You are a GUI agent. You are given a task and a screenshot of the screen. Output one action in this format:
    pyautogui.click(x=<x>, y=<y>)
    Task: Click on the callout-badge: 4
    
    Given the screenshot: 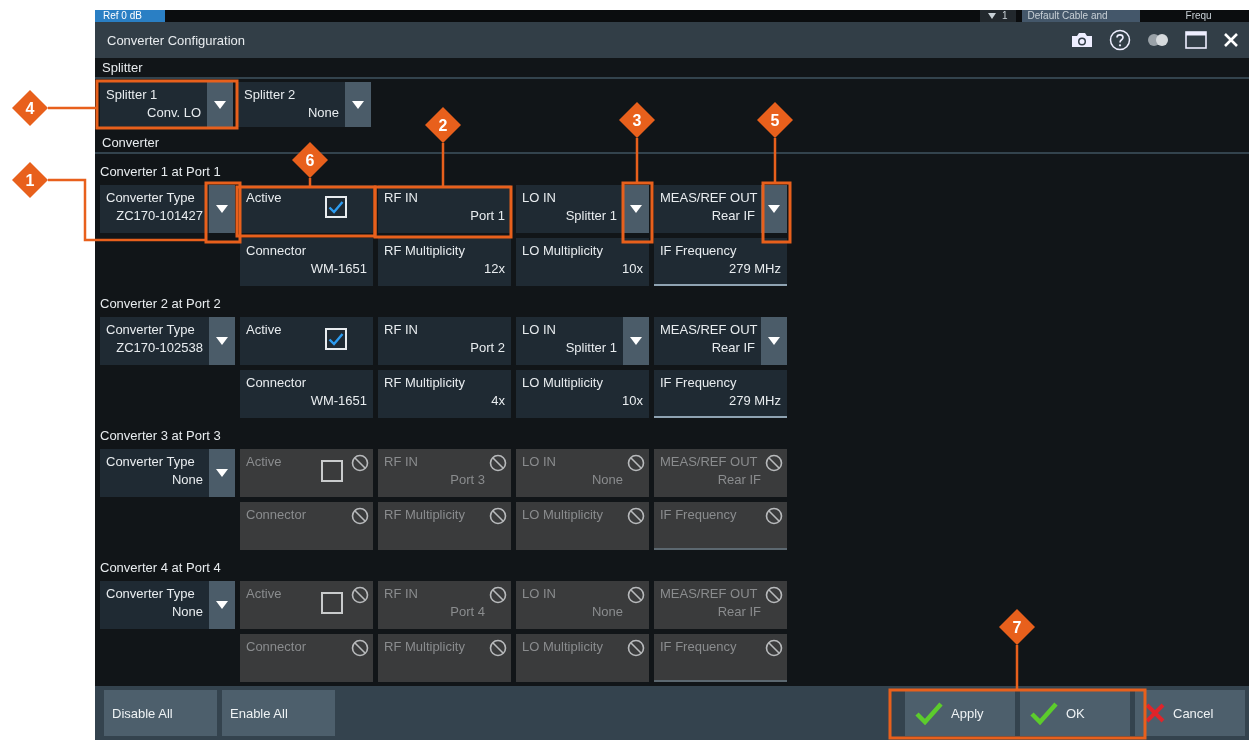 What is the action you would take?
    pyautogui.click(x=30, y=108)
    